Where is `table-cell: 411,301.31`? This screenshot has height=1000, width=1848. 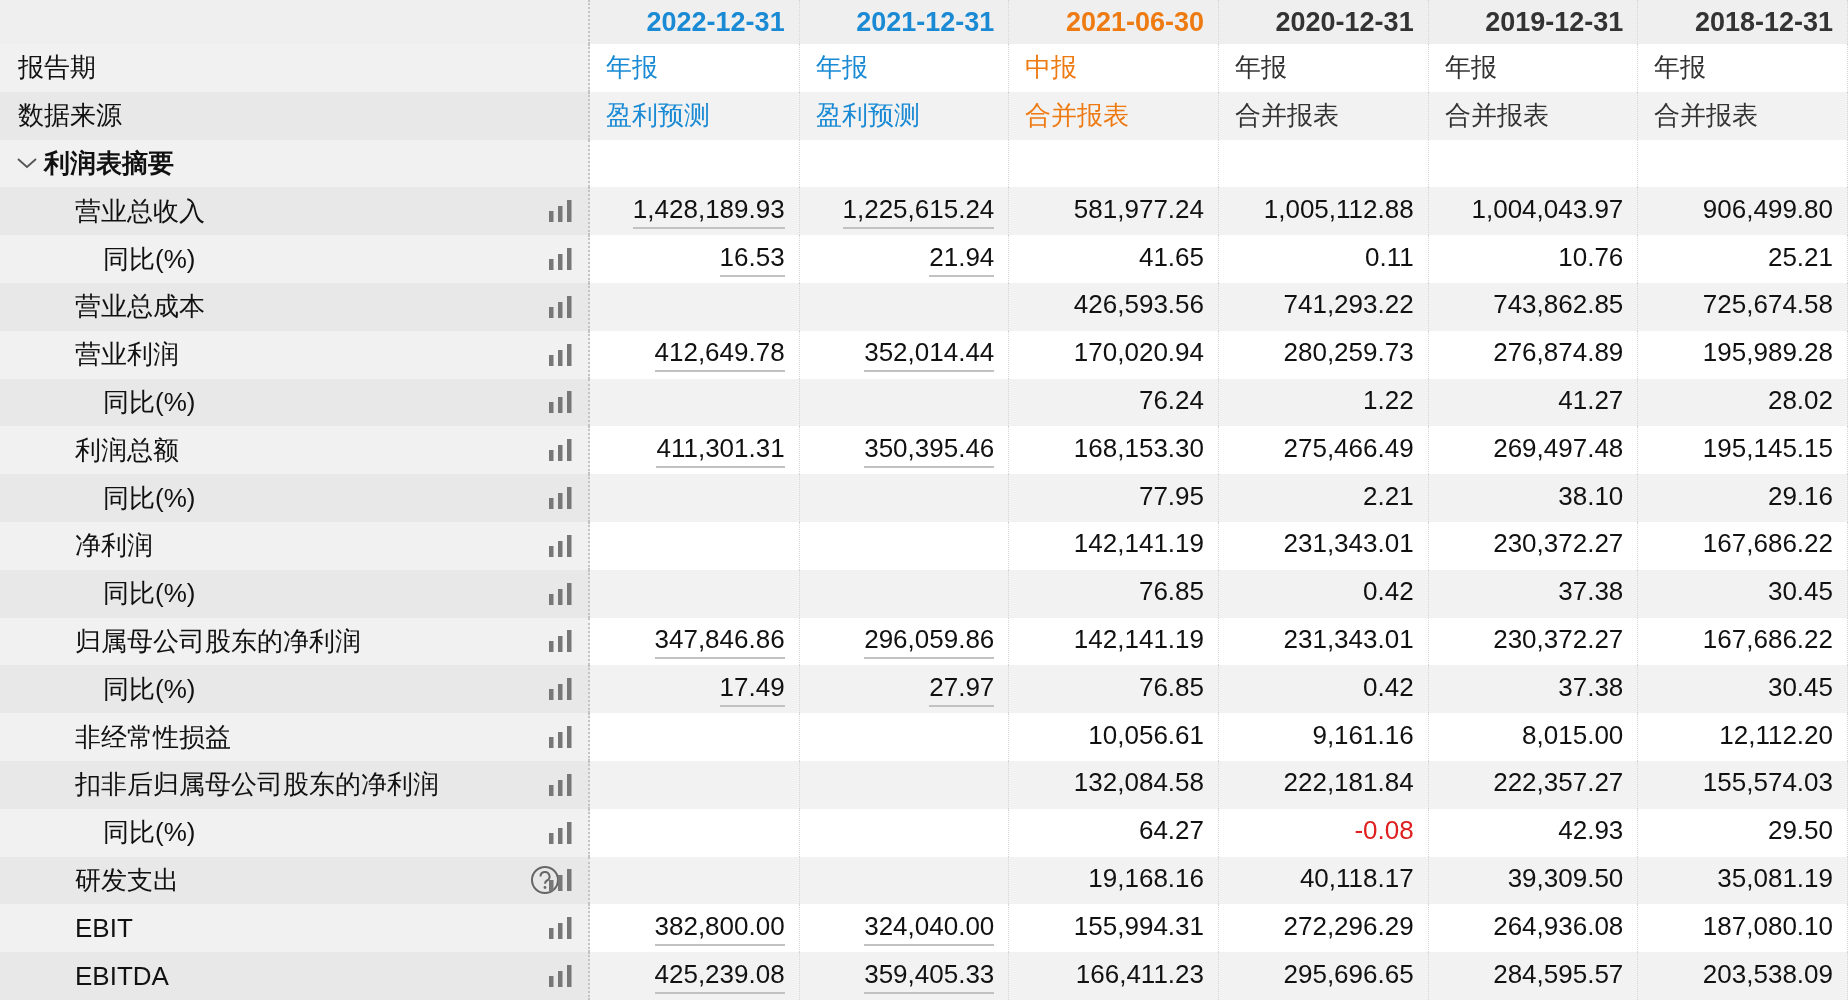
table-cell: 411,301.31 is located at coordinates (720, 450).